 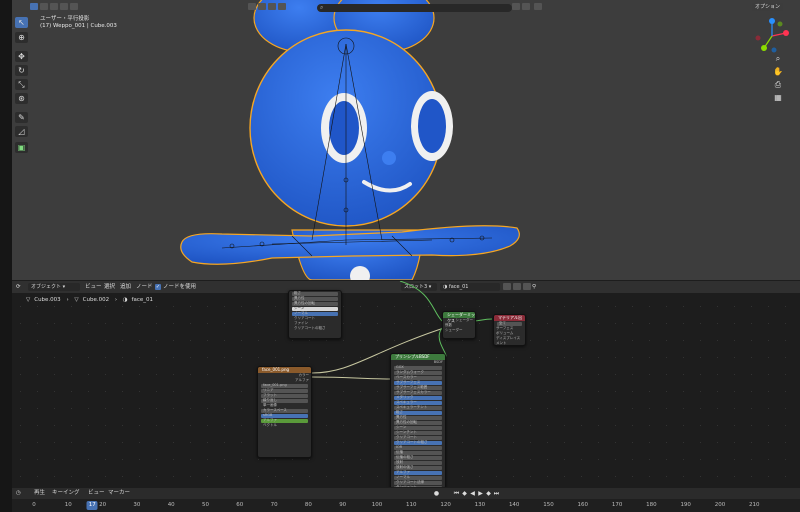 I want to click on timeline-editor-icon: ◷, so click(x=18, y=493).